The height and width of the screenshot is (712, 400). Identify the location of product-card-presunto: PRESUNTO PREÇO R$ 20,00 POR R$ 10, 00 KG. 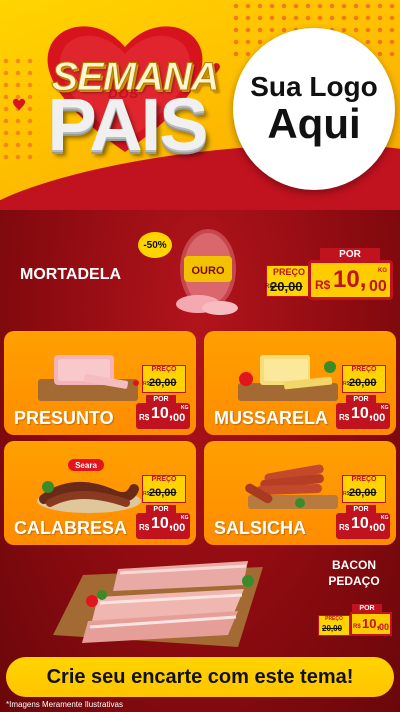
(100, 383).